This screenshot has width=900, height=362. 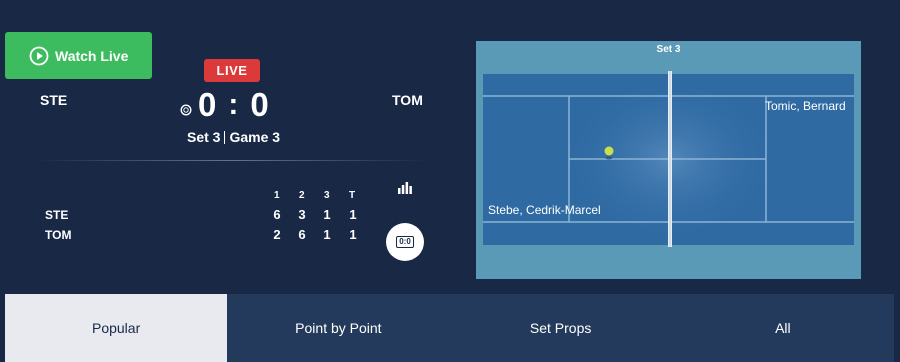 I want to click on scoreboard-toggle-button: 0:0, so click(x=405, y=242).